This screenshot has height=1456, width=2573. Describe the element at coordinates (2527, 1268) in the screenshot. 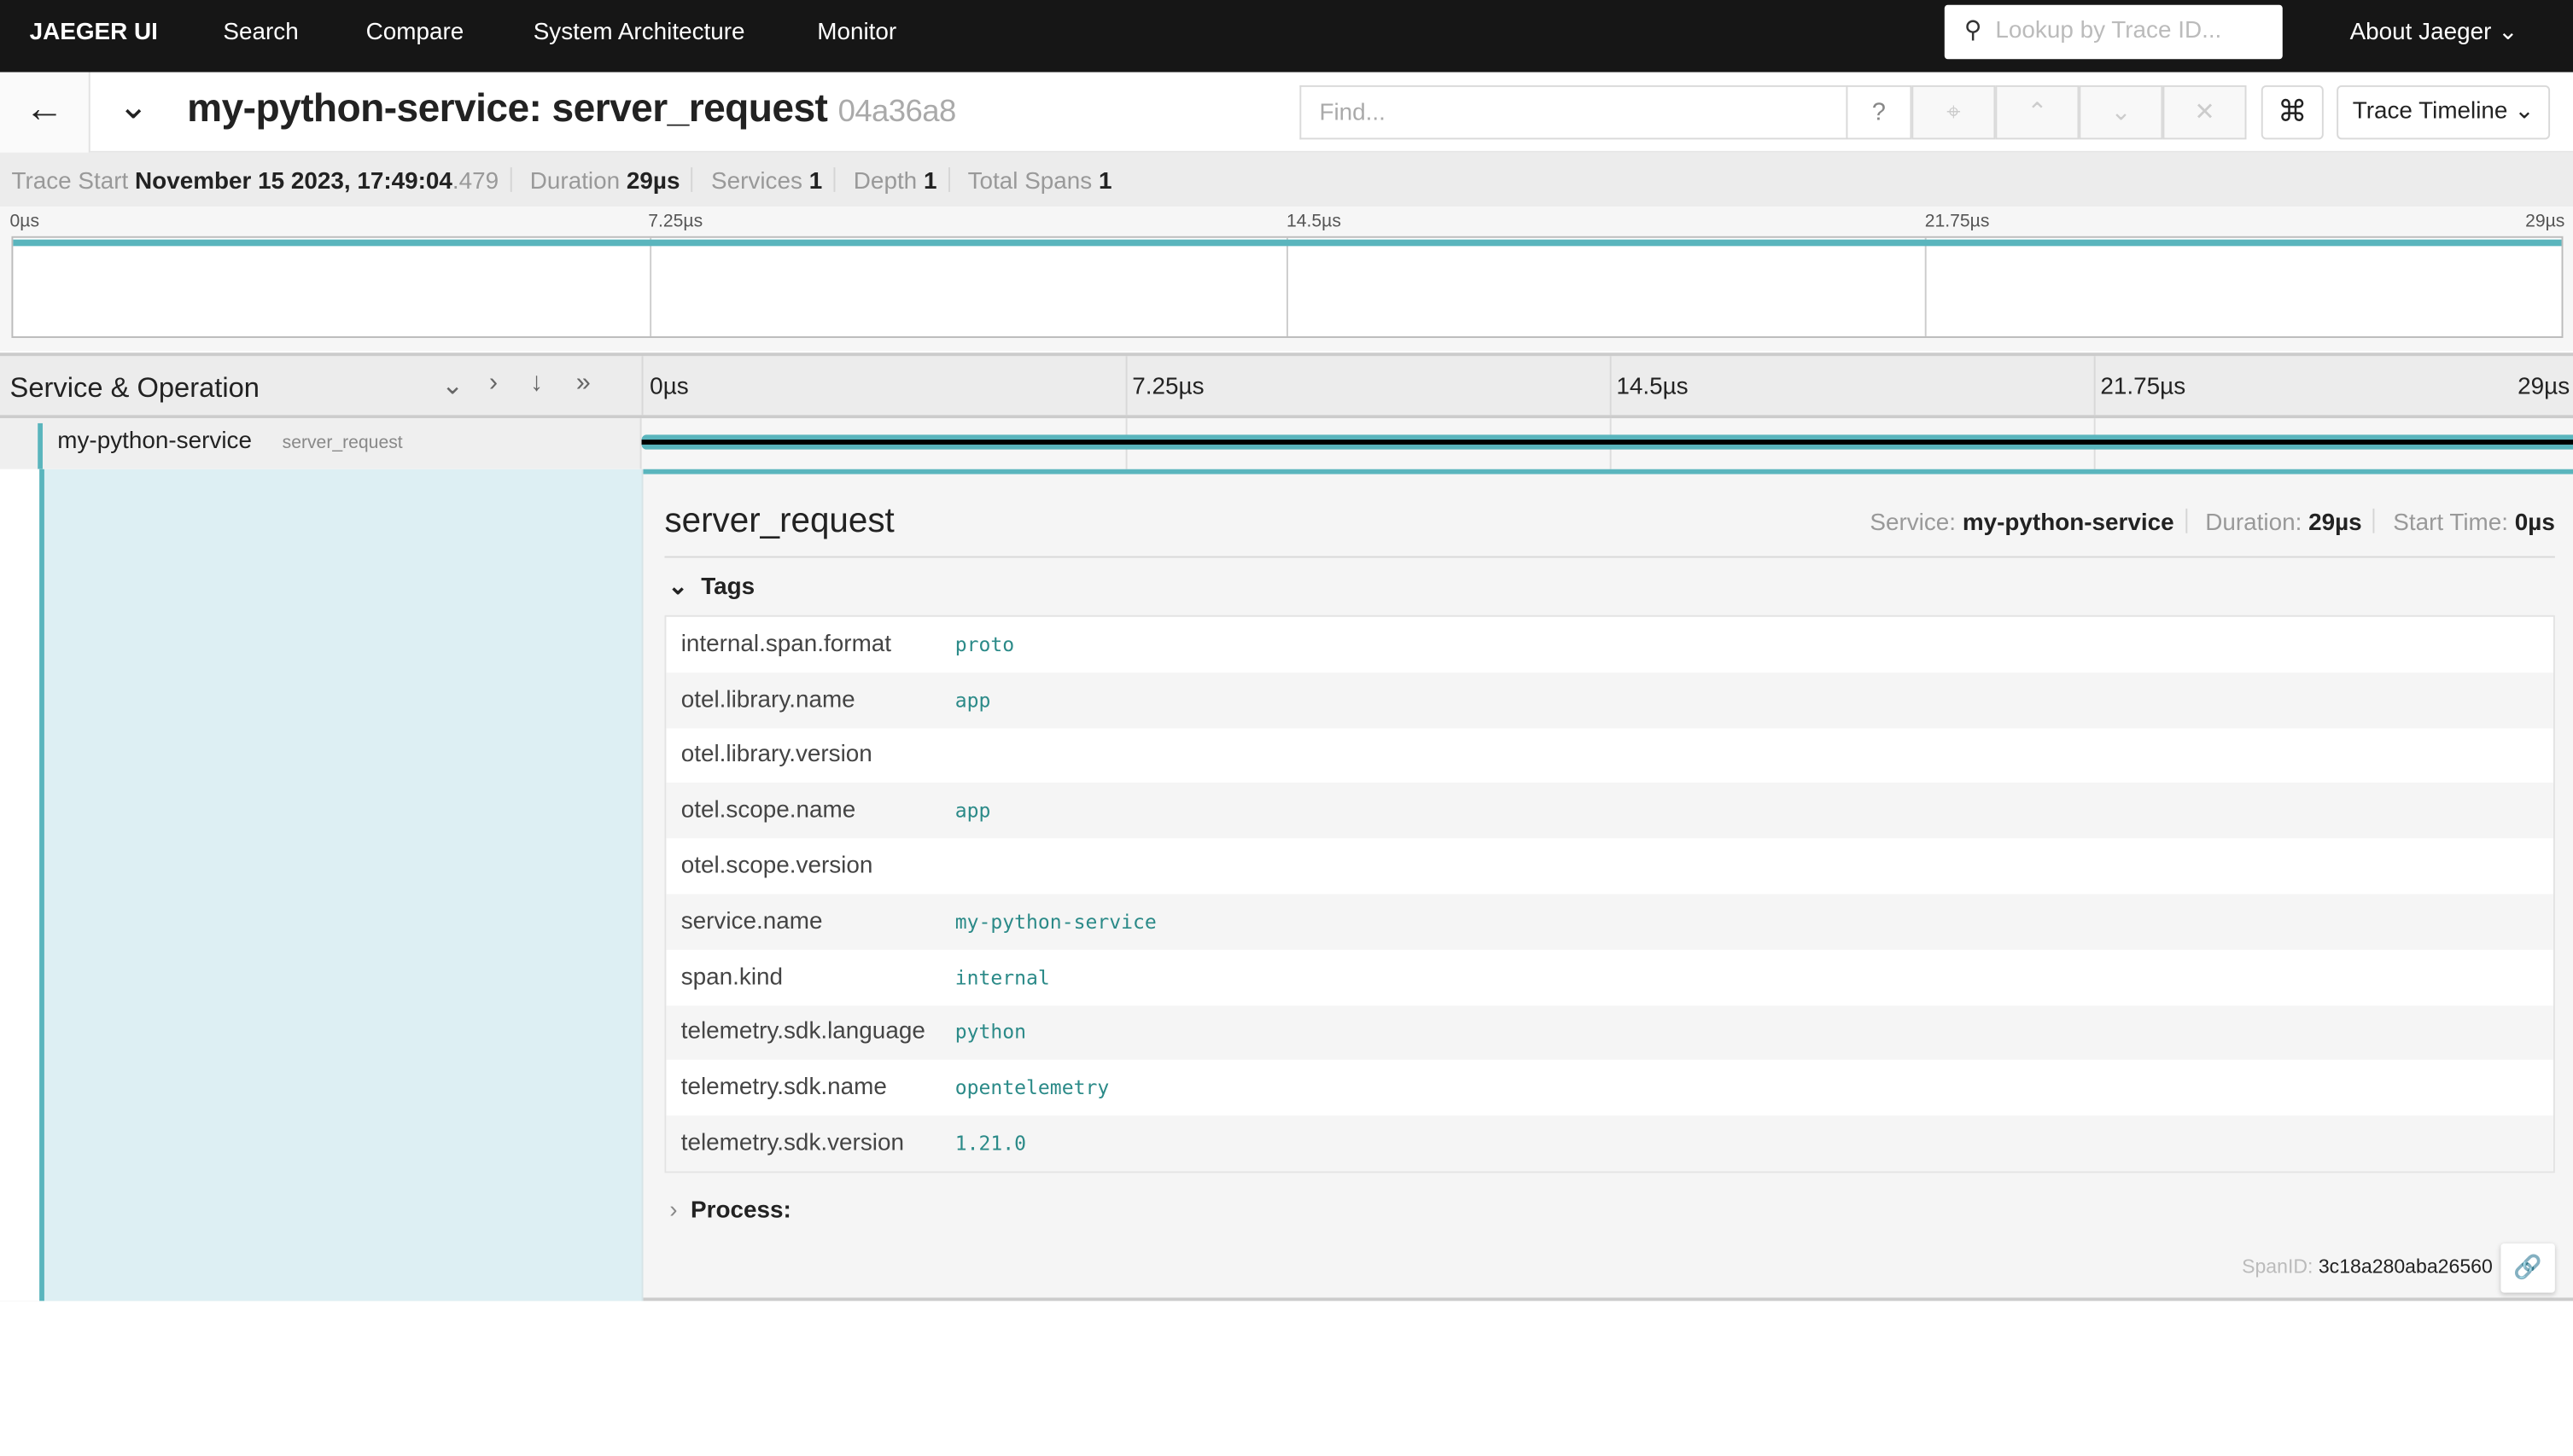

I see `copy-link-icon: 🔗` at that location.